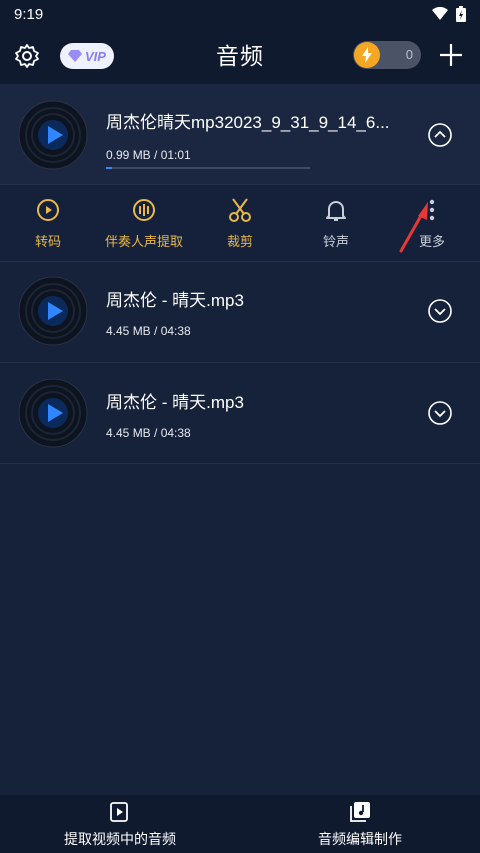 The height and width of the screenshot is (853, 480). Describe the element at coordinates (409, 54) in the screenshot. I see `coin-count: 0` at that location.